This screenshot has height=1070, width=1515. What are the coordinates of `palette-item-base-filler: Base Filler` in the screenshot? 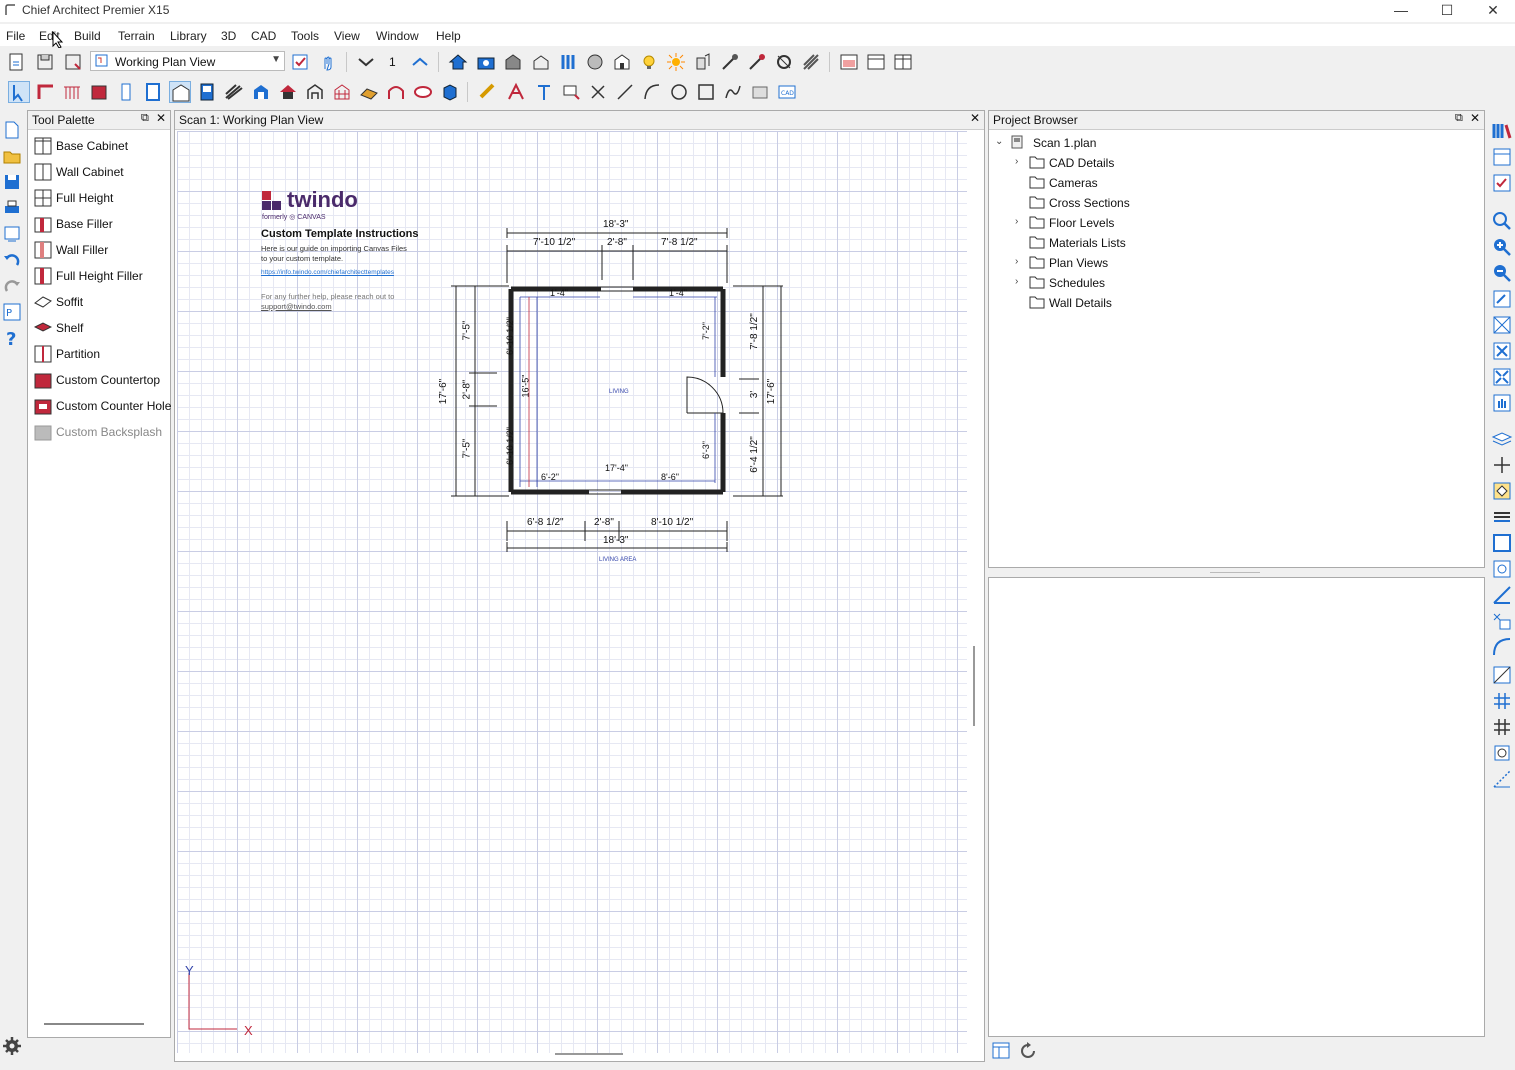 It's located at (102, 225).